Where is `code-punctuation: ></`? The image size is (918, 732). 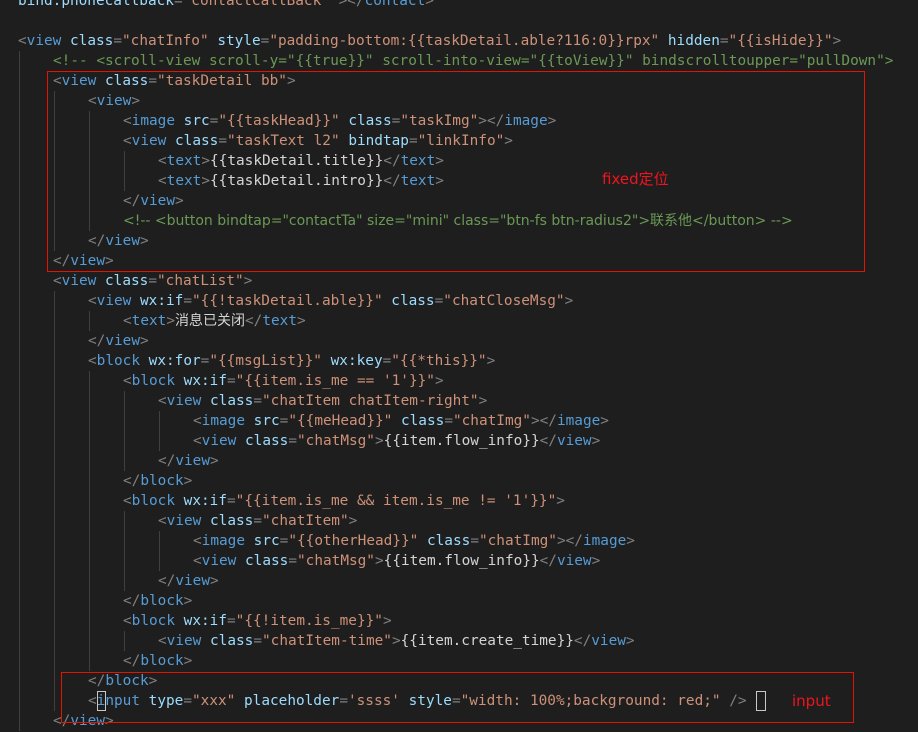
code-punctuation: ></ is located at coordinates (569, 541).